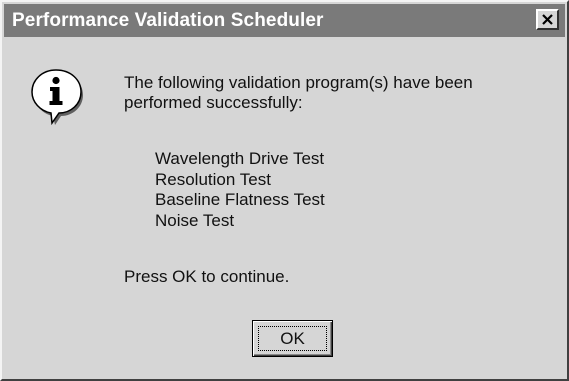 This screenshot has height=381, width=569. What do you see at coordinates (240, 199) in the screenshot?
I see `list-item: Baseline Flatness Test` at bounding box center [240, 199].